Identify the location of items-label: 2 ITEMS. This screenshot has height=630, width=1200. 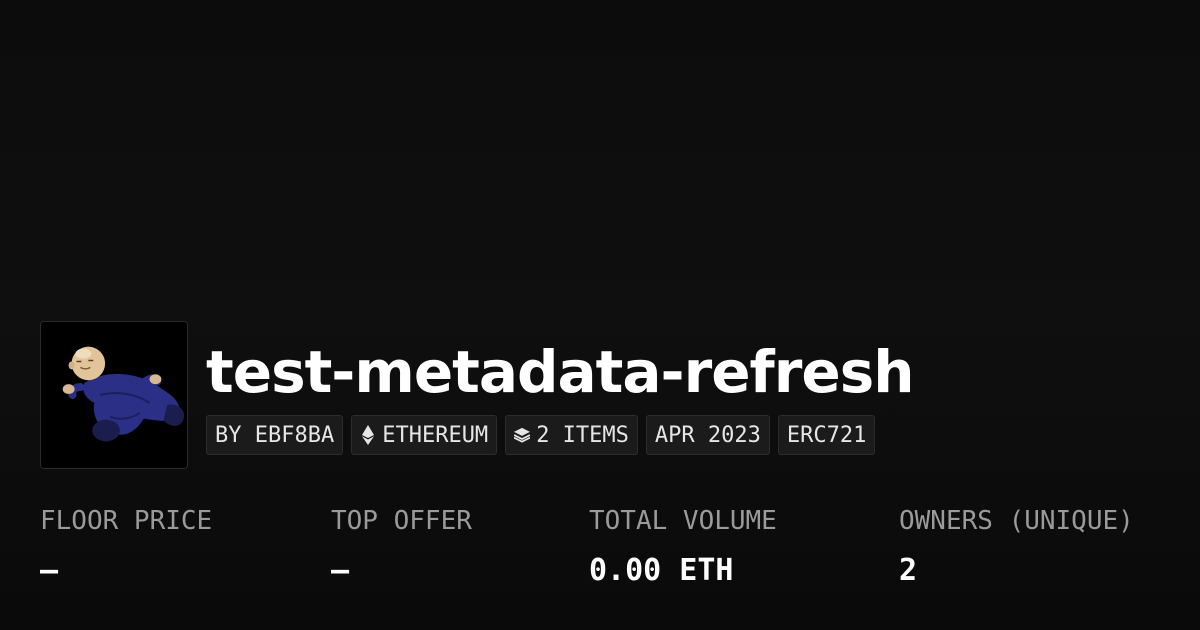
(582, 435).